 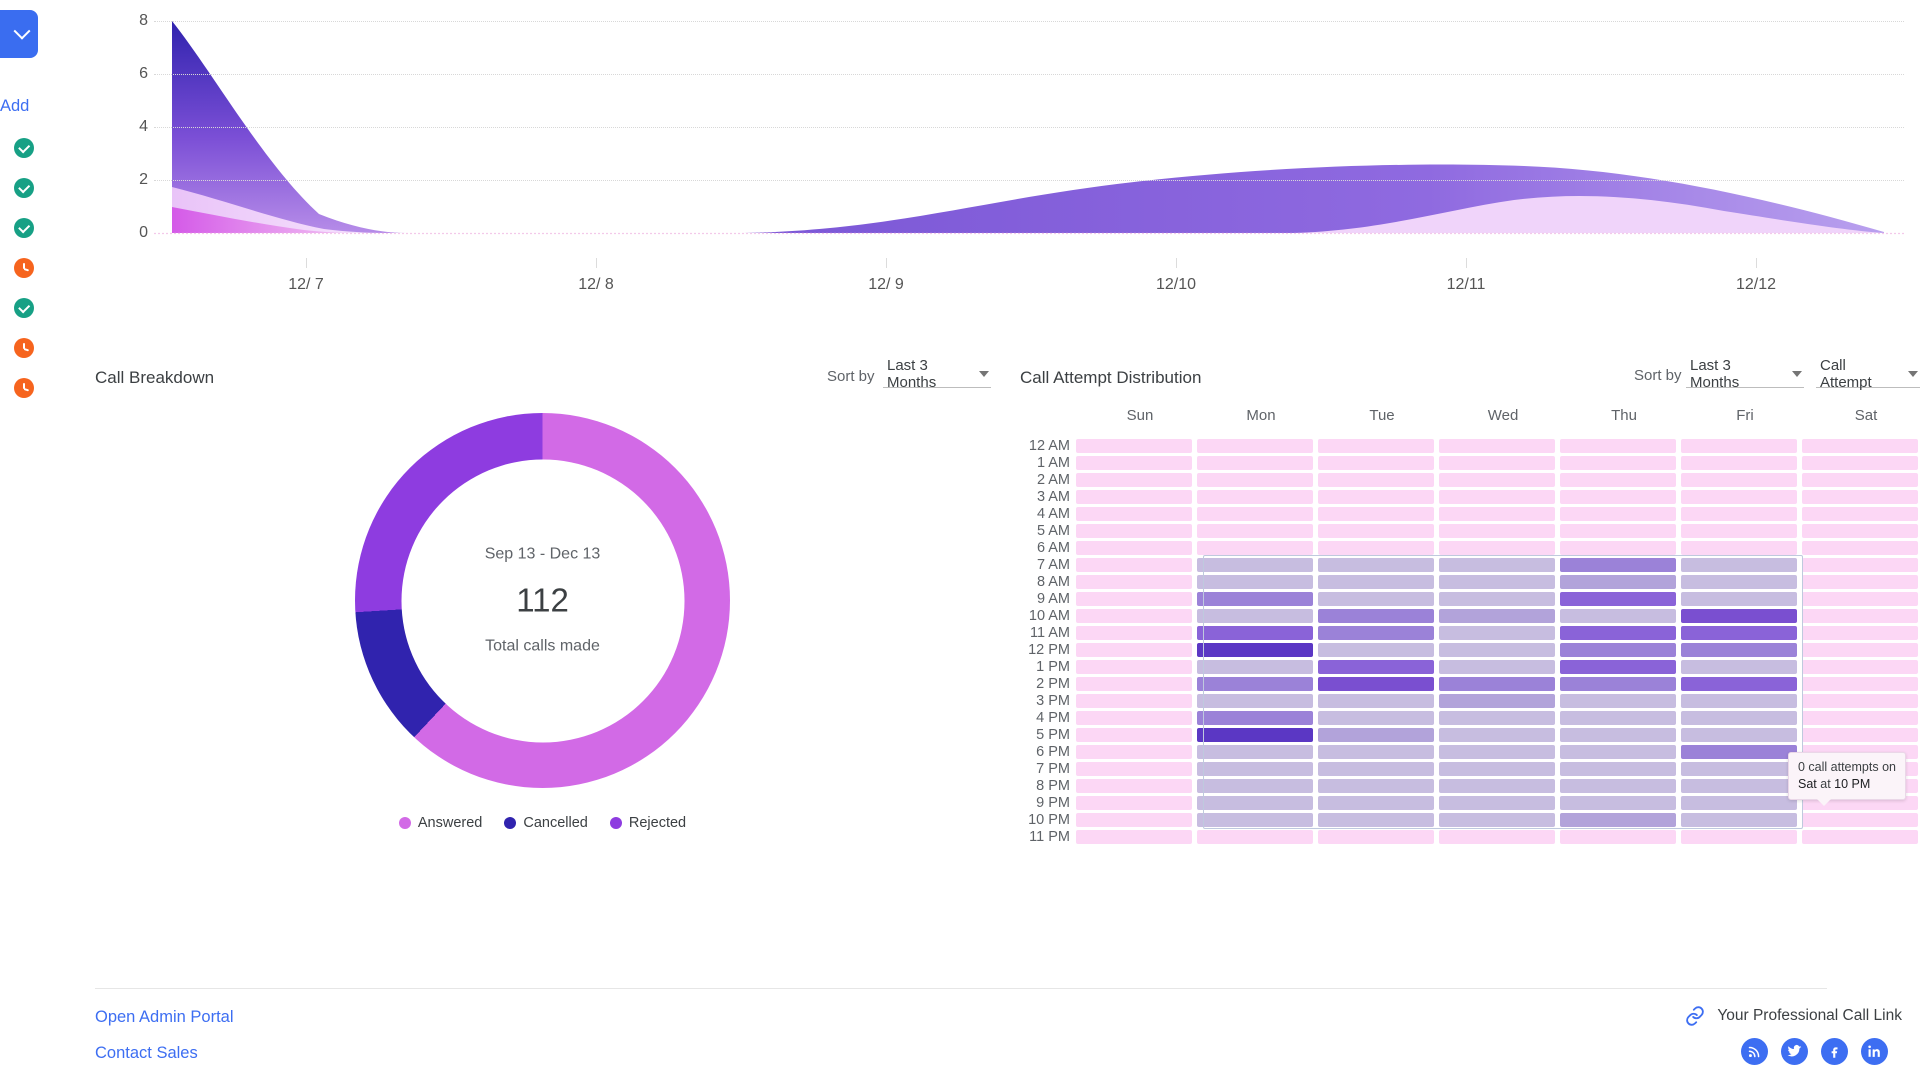 I want to click on legend-item: Rejected, so click(x=647, y=823).